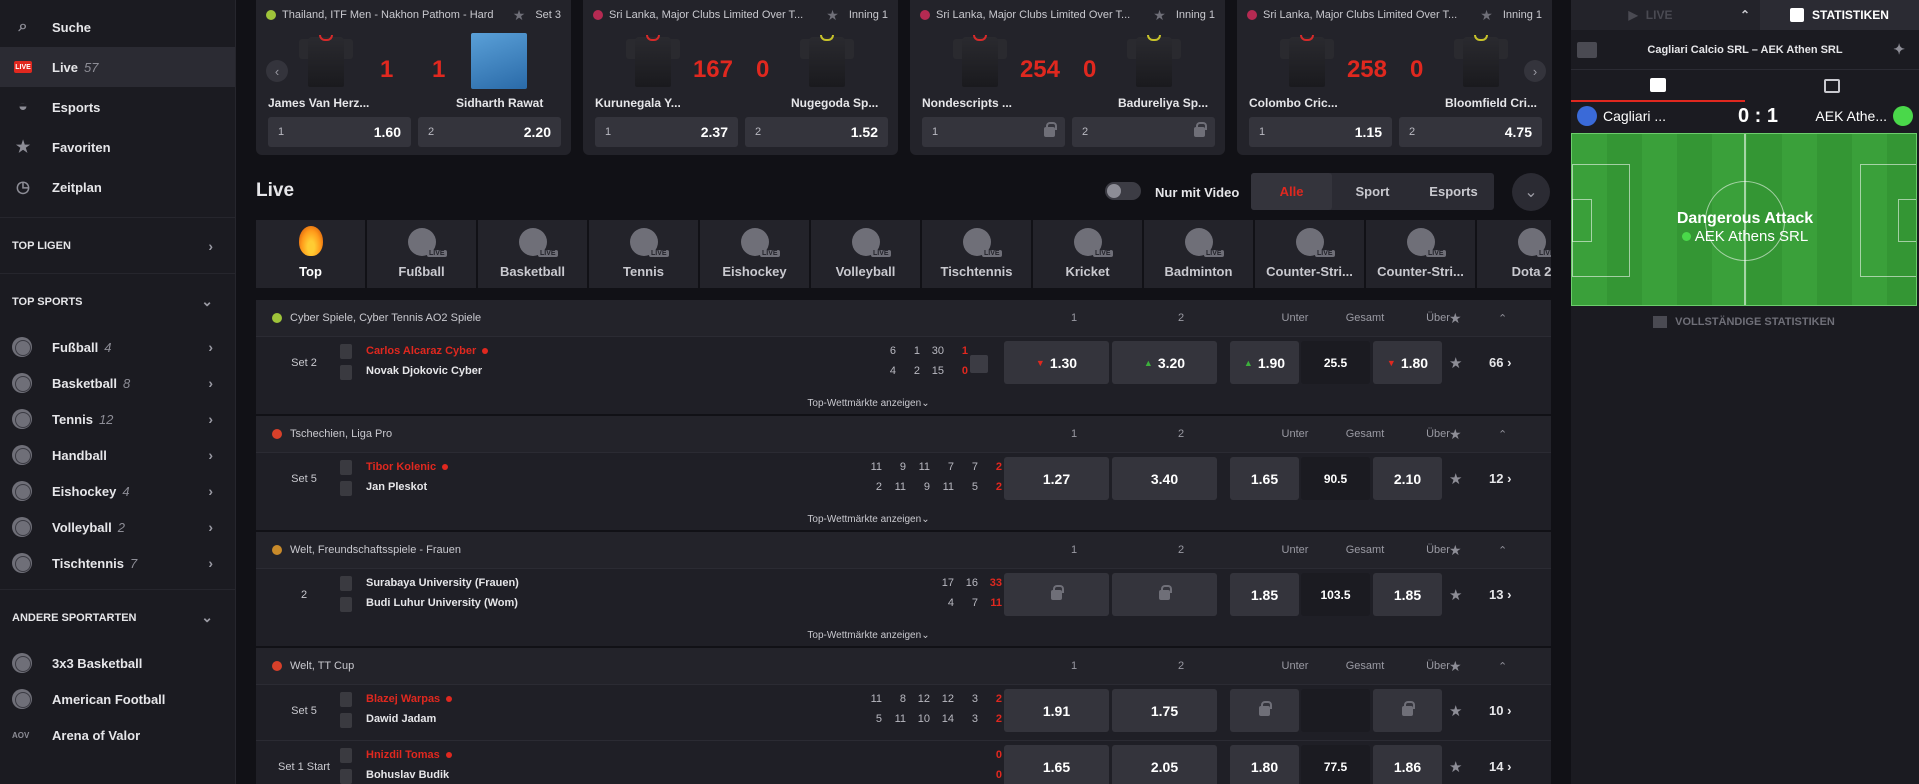 This screenshot has height=784, width=1919. I want to click on carousel-prev-button: ‹, so click(277, 71).